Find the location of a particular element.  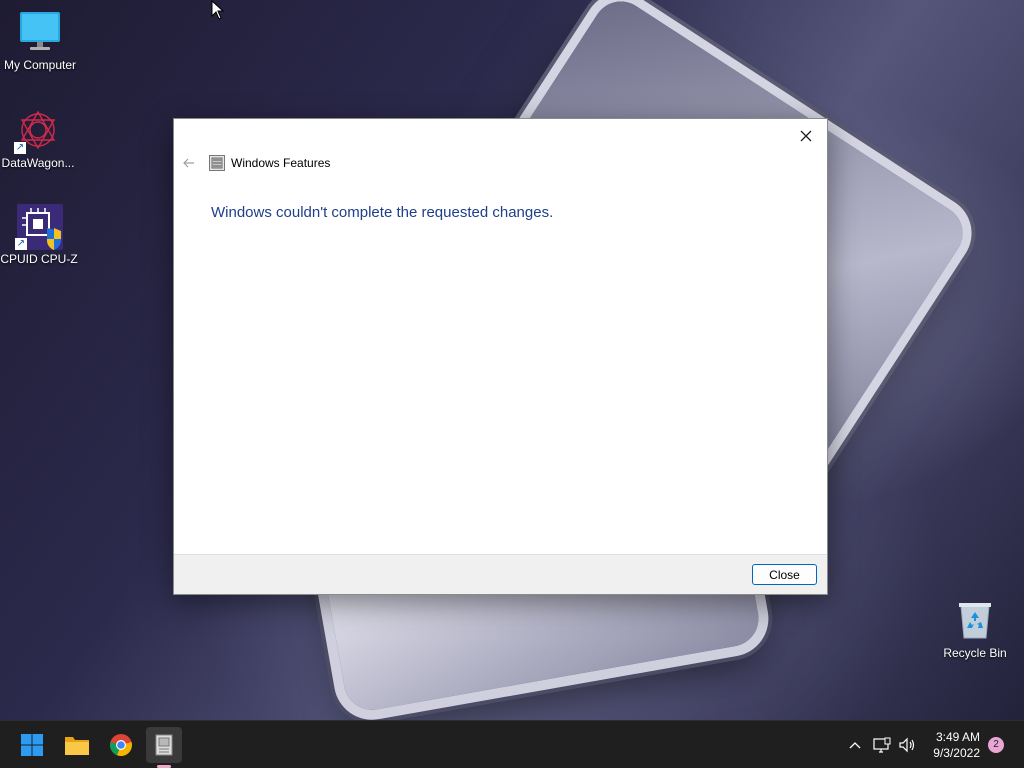

windows-features-taskbar-button is located at coordinates (164, 745).